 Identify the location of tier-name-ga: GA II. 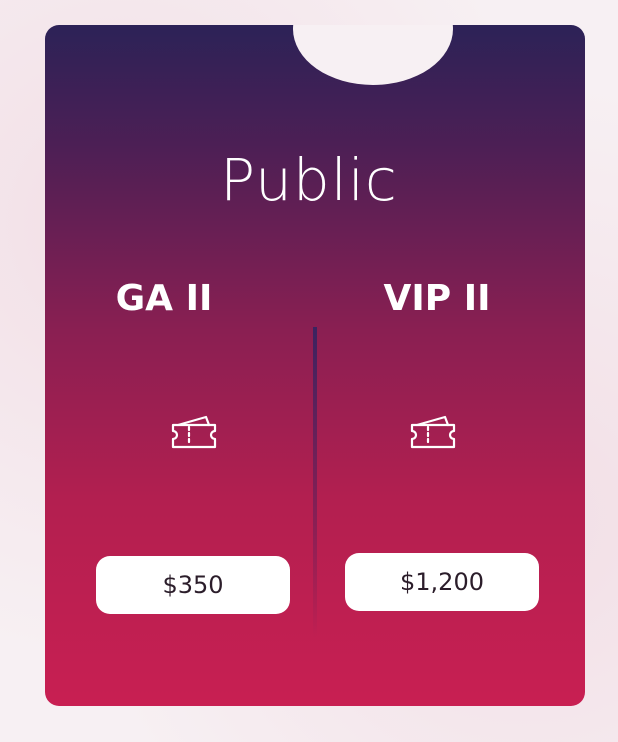
(164, 298).